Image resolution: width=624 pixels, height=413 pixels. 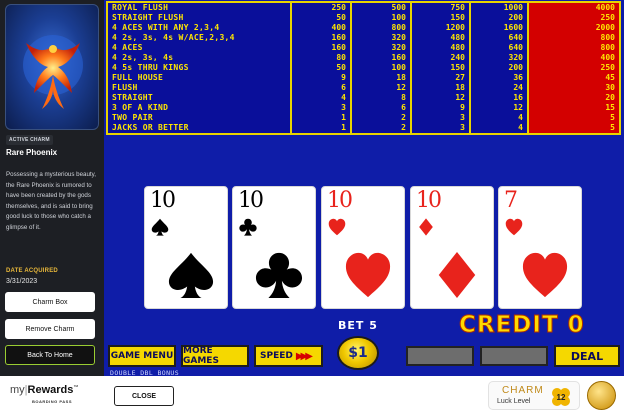 I want to click on phoenix-charm-image, so click(x=52, y=67).